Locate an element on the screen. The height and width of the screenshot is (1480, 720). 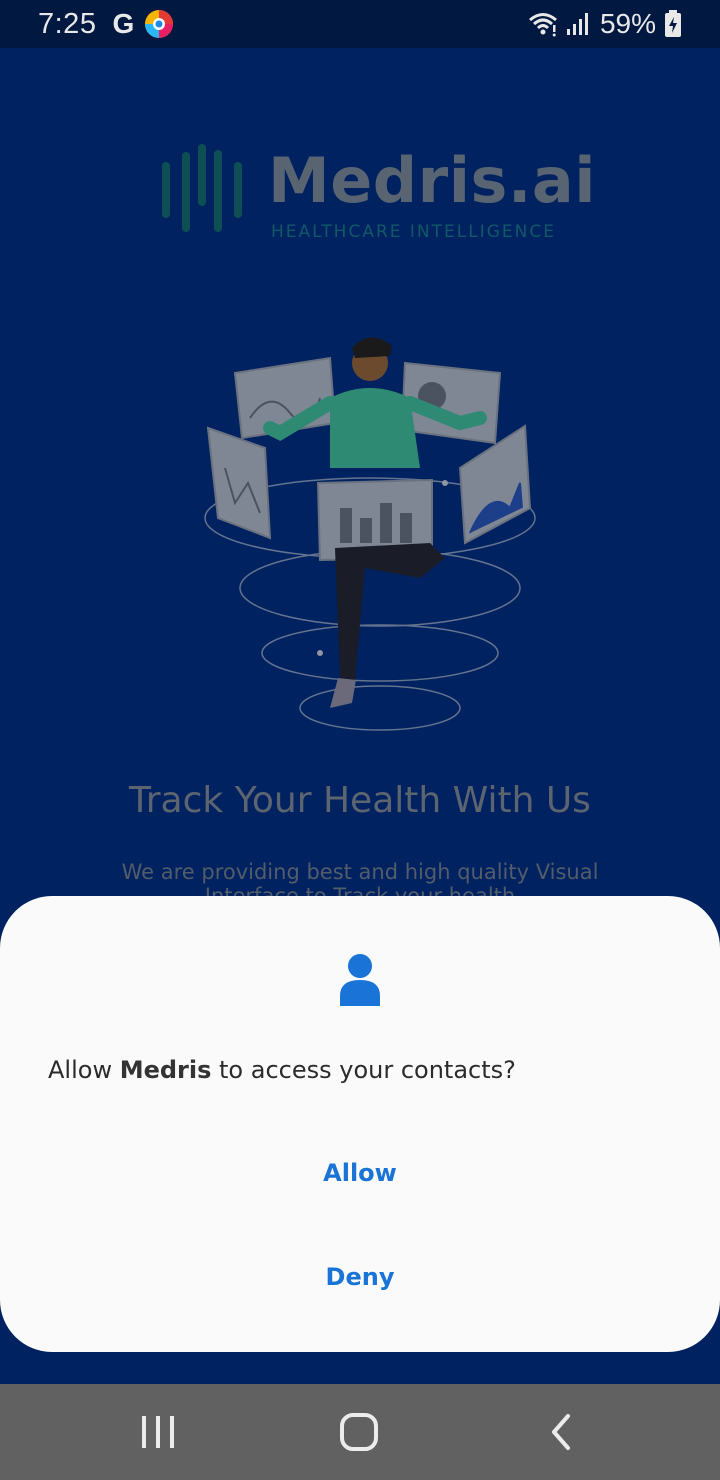
wifi-icon is located at coordinates (542, 25).